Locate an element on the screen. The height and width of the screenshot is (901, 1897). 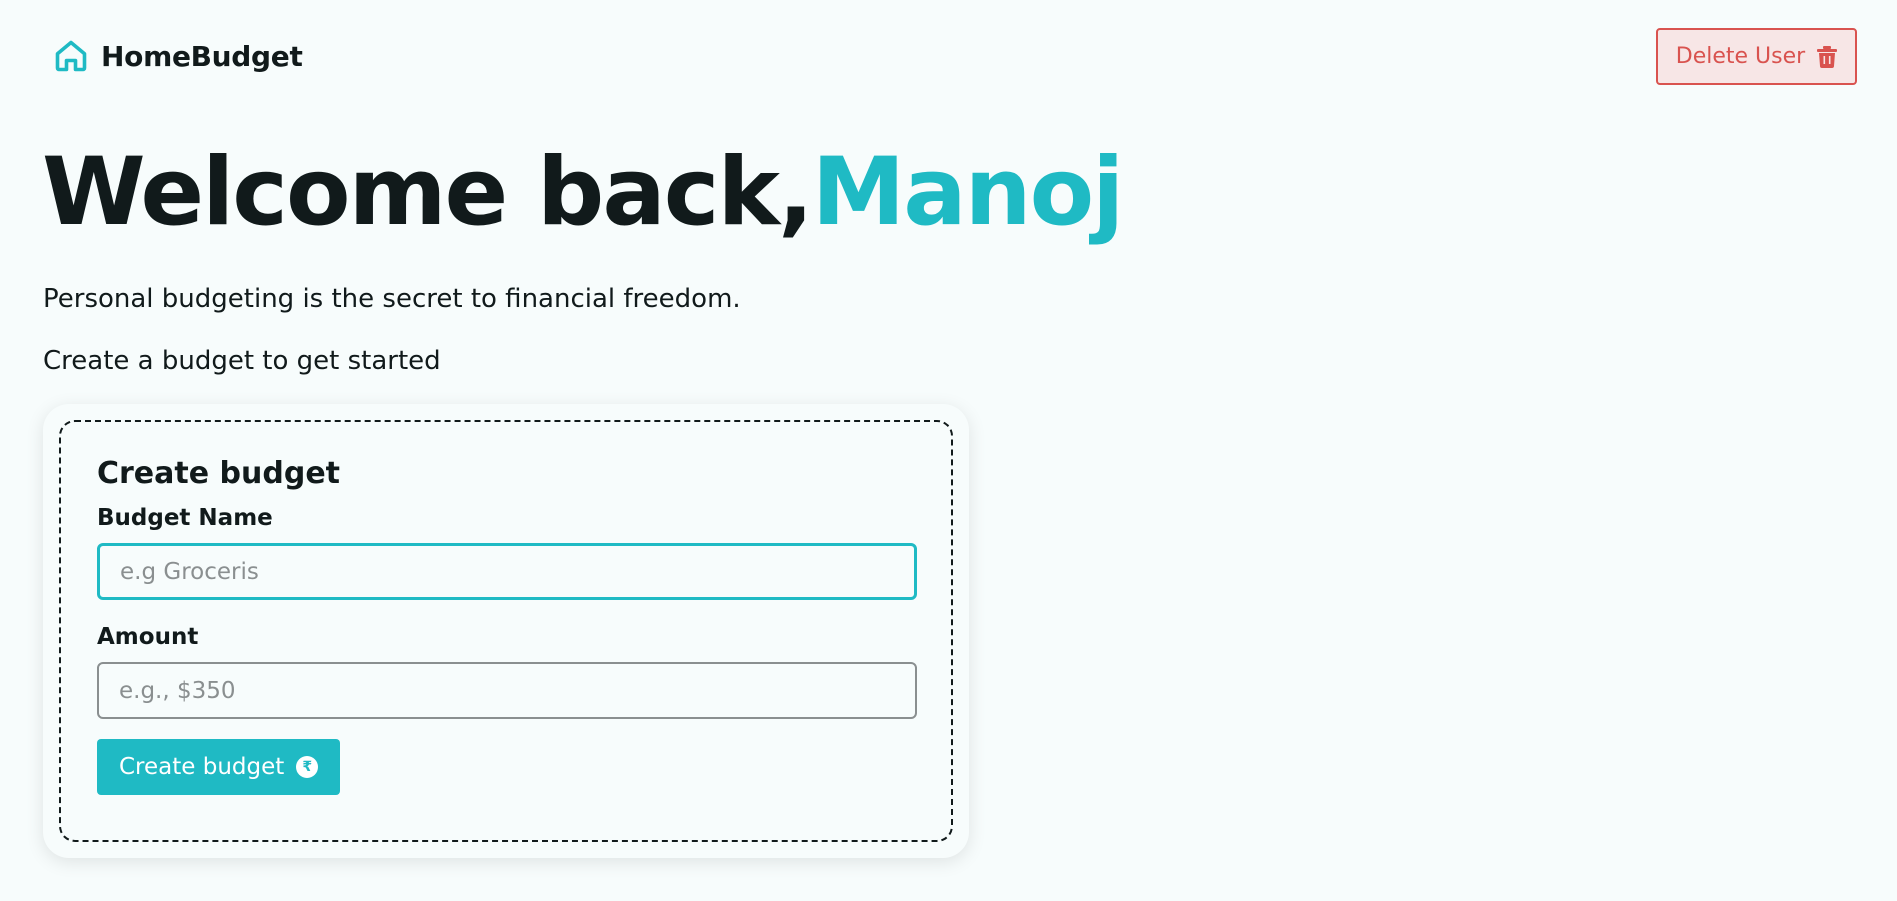
form-title: Create budget is located at coordinates (219, 473).